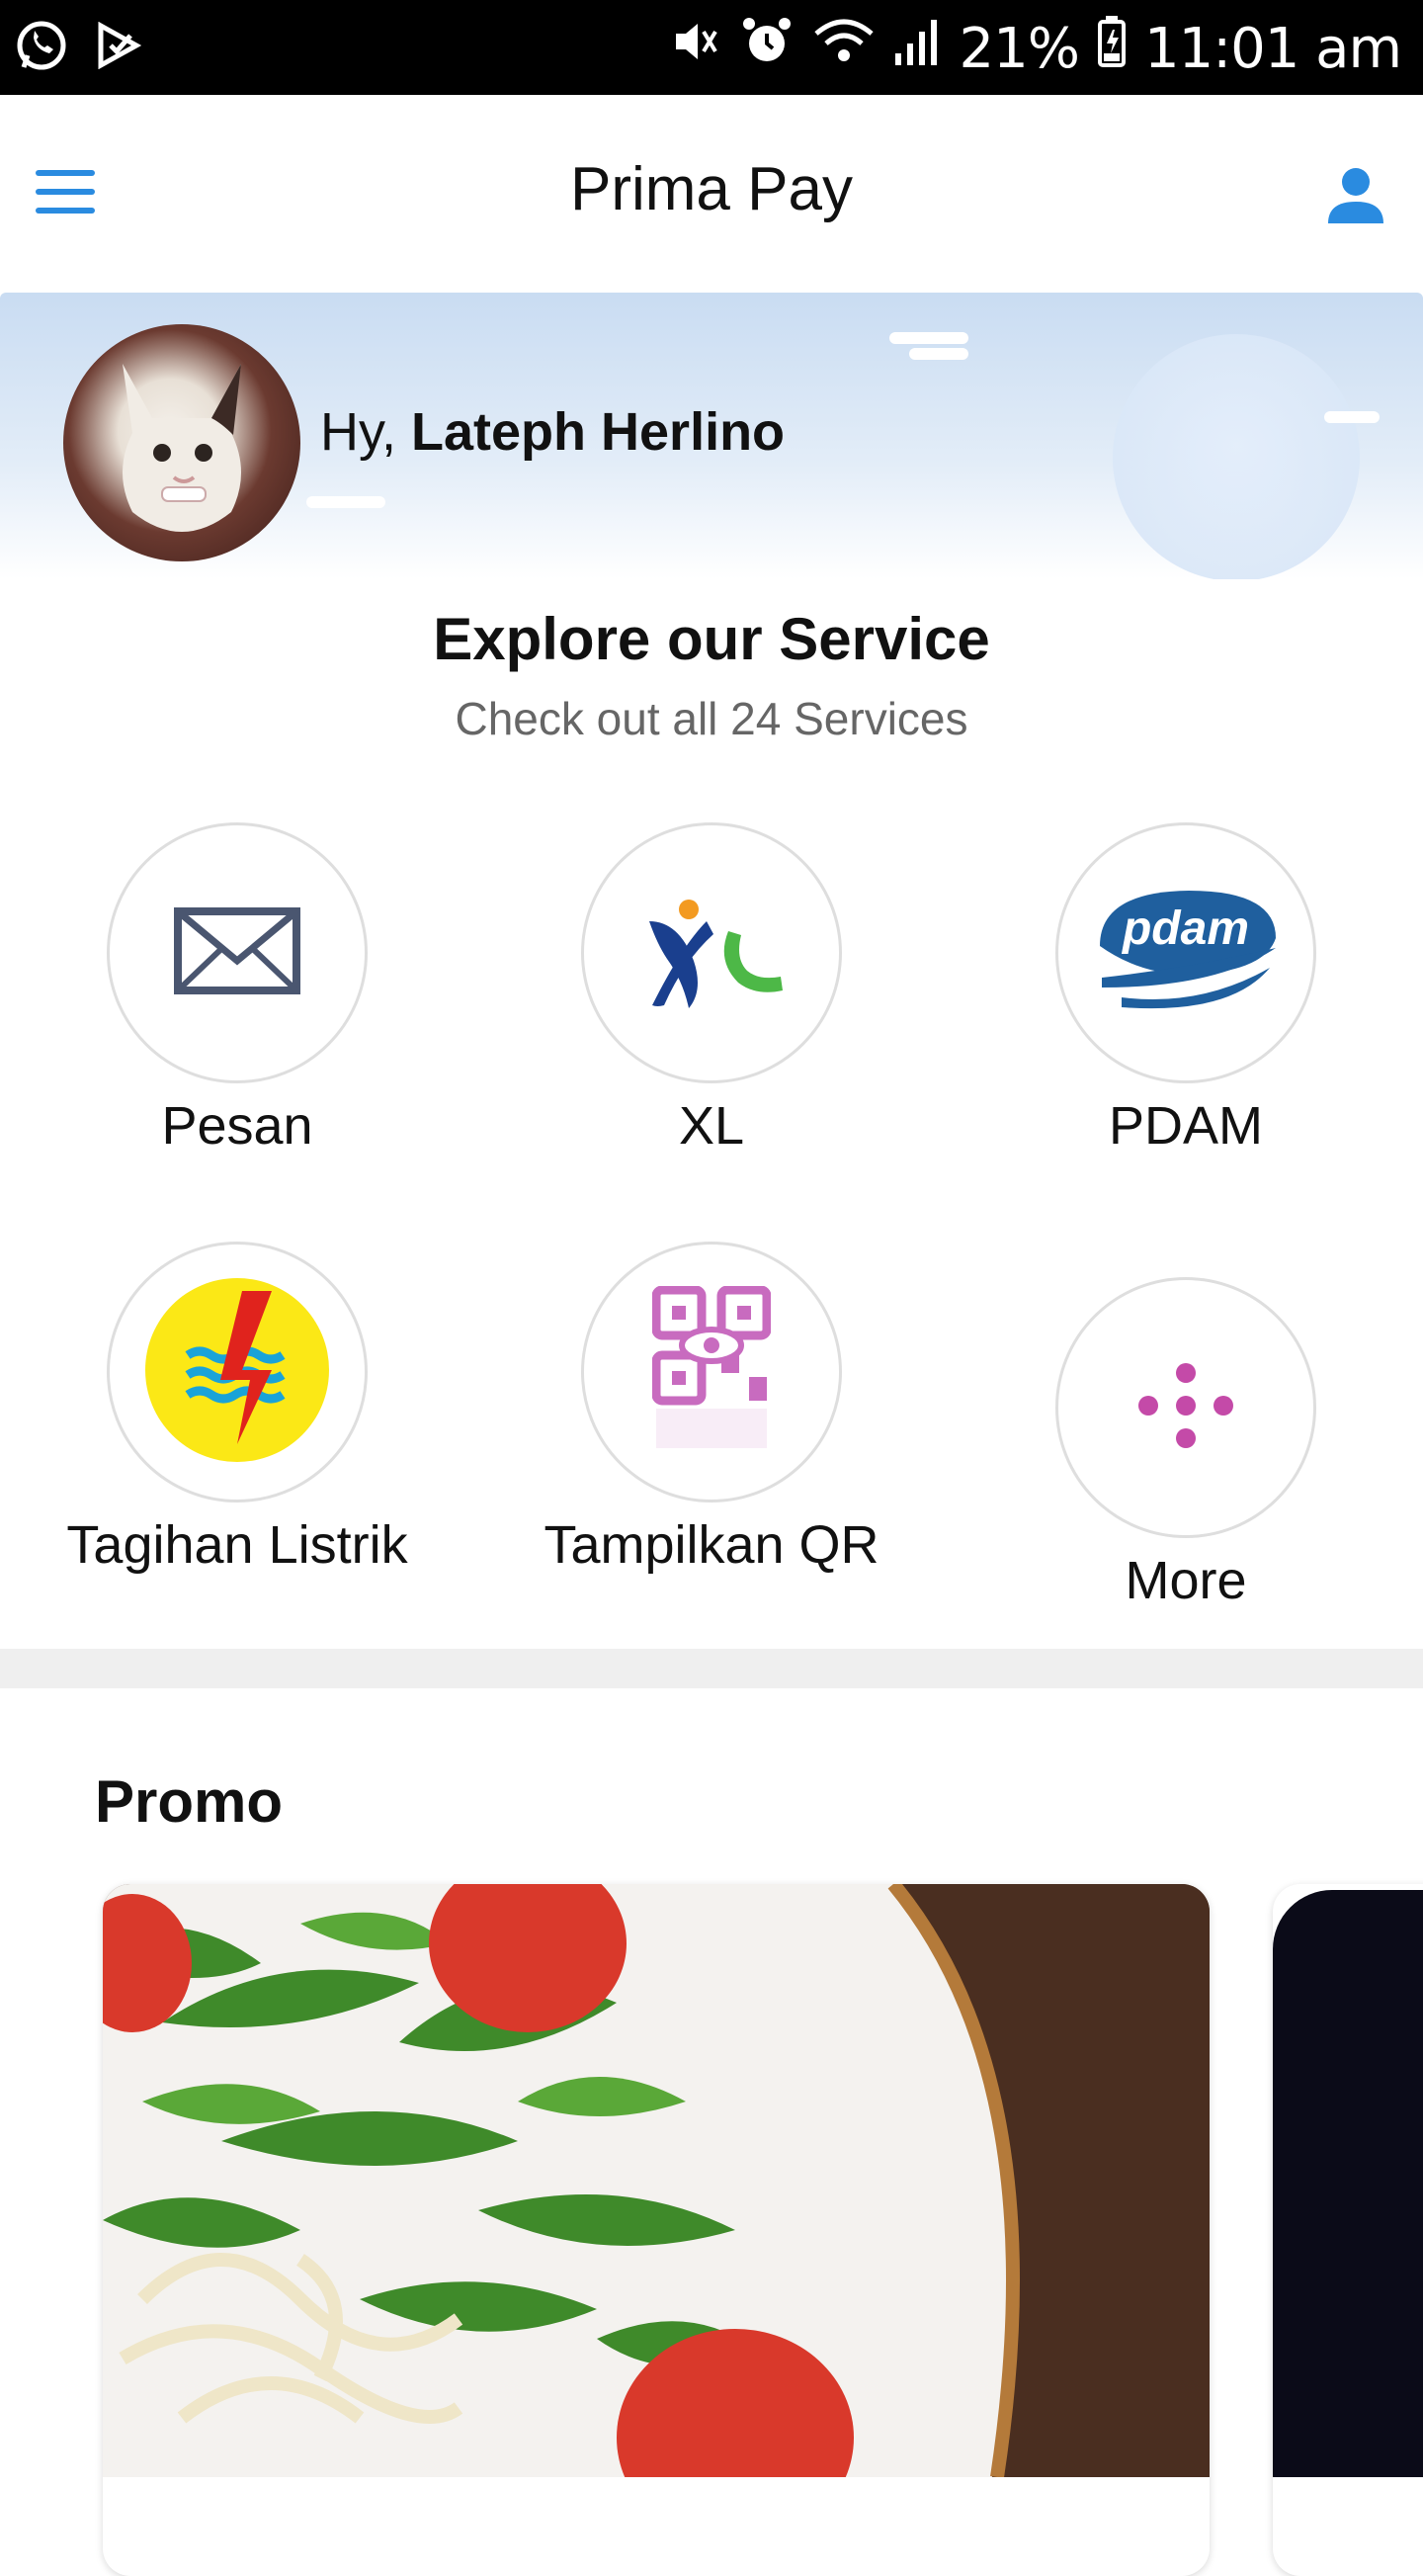 This screenshot has width=1423, height=2576. Describe the element at coordinates (118, 47) in the screenshot. I see `play-store-icon` at that location.